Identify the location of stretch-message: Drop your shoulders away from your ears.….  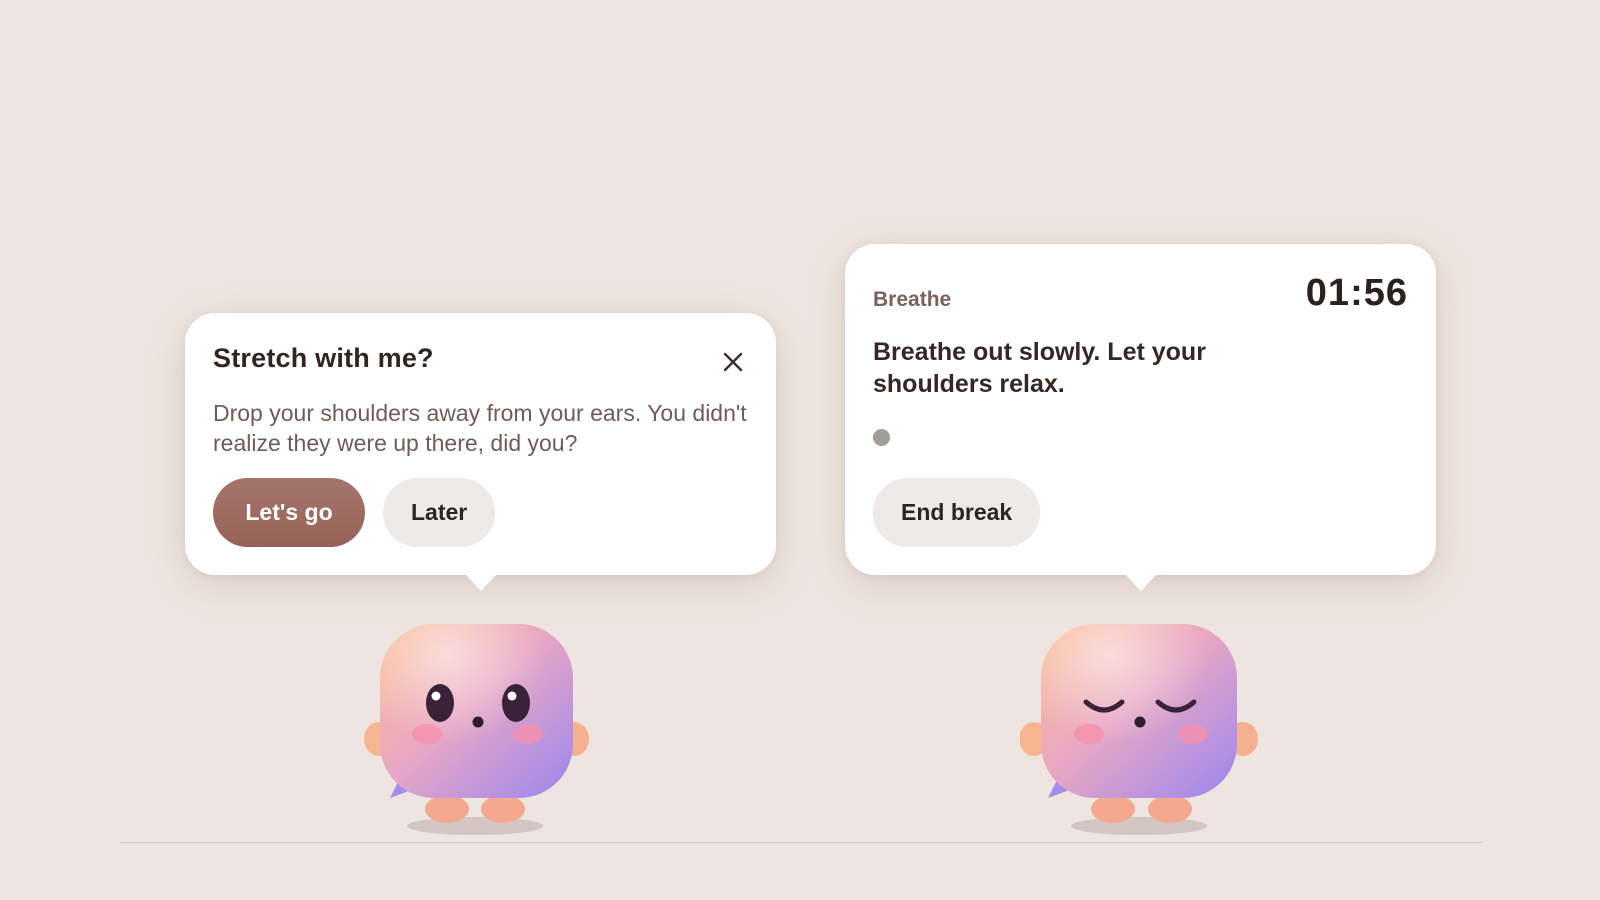
(480, 428).